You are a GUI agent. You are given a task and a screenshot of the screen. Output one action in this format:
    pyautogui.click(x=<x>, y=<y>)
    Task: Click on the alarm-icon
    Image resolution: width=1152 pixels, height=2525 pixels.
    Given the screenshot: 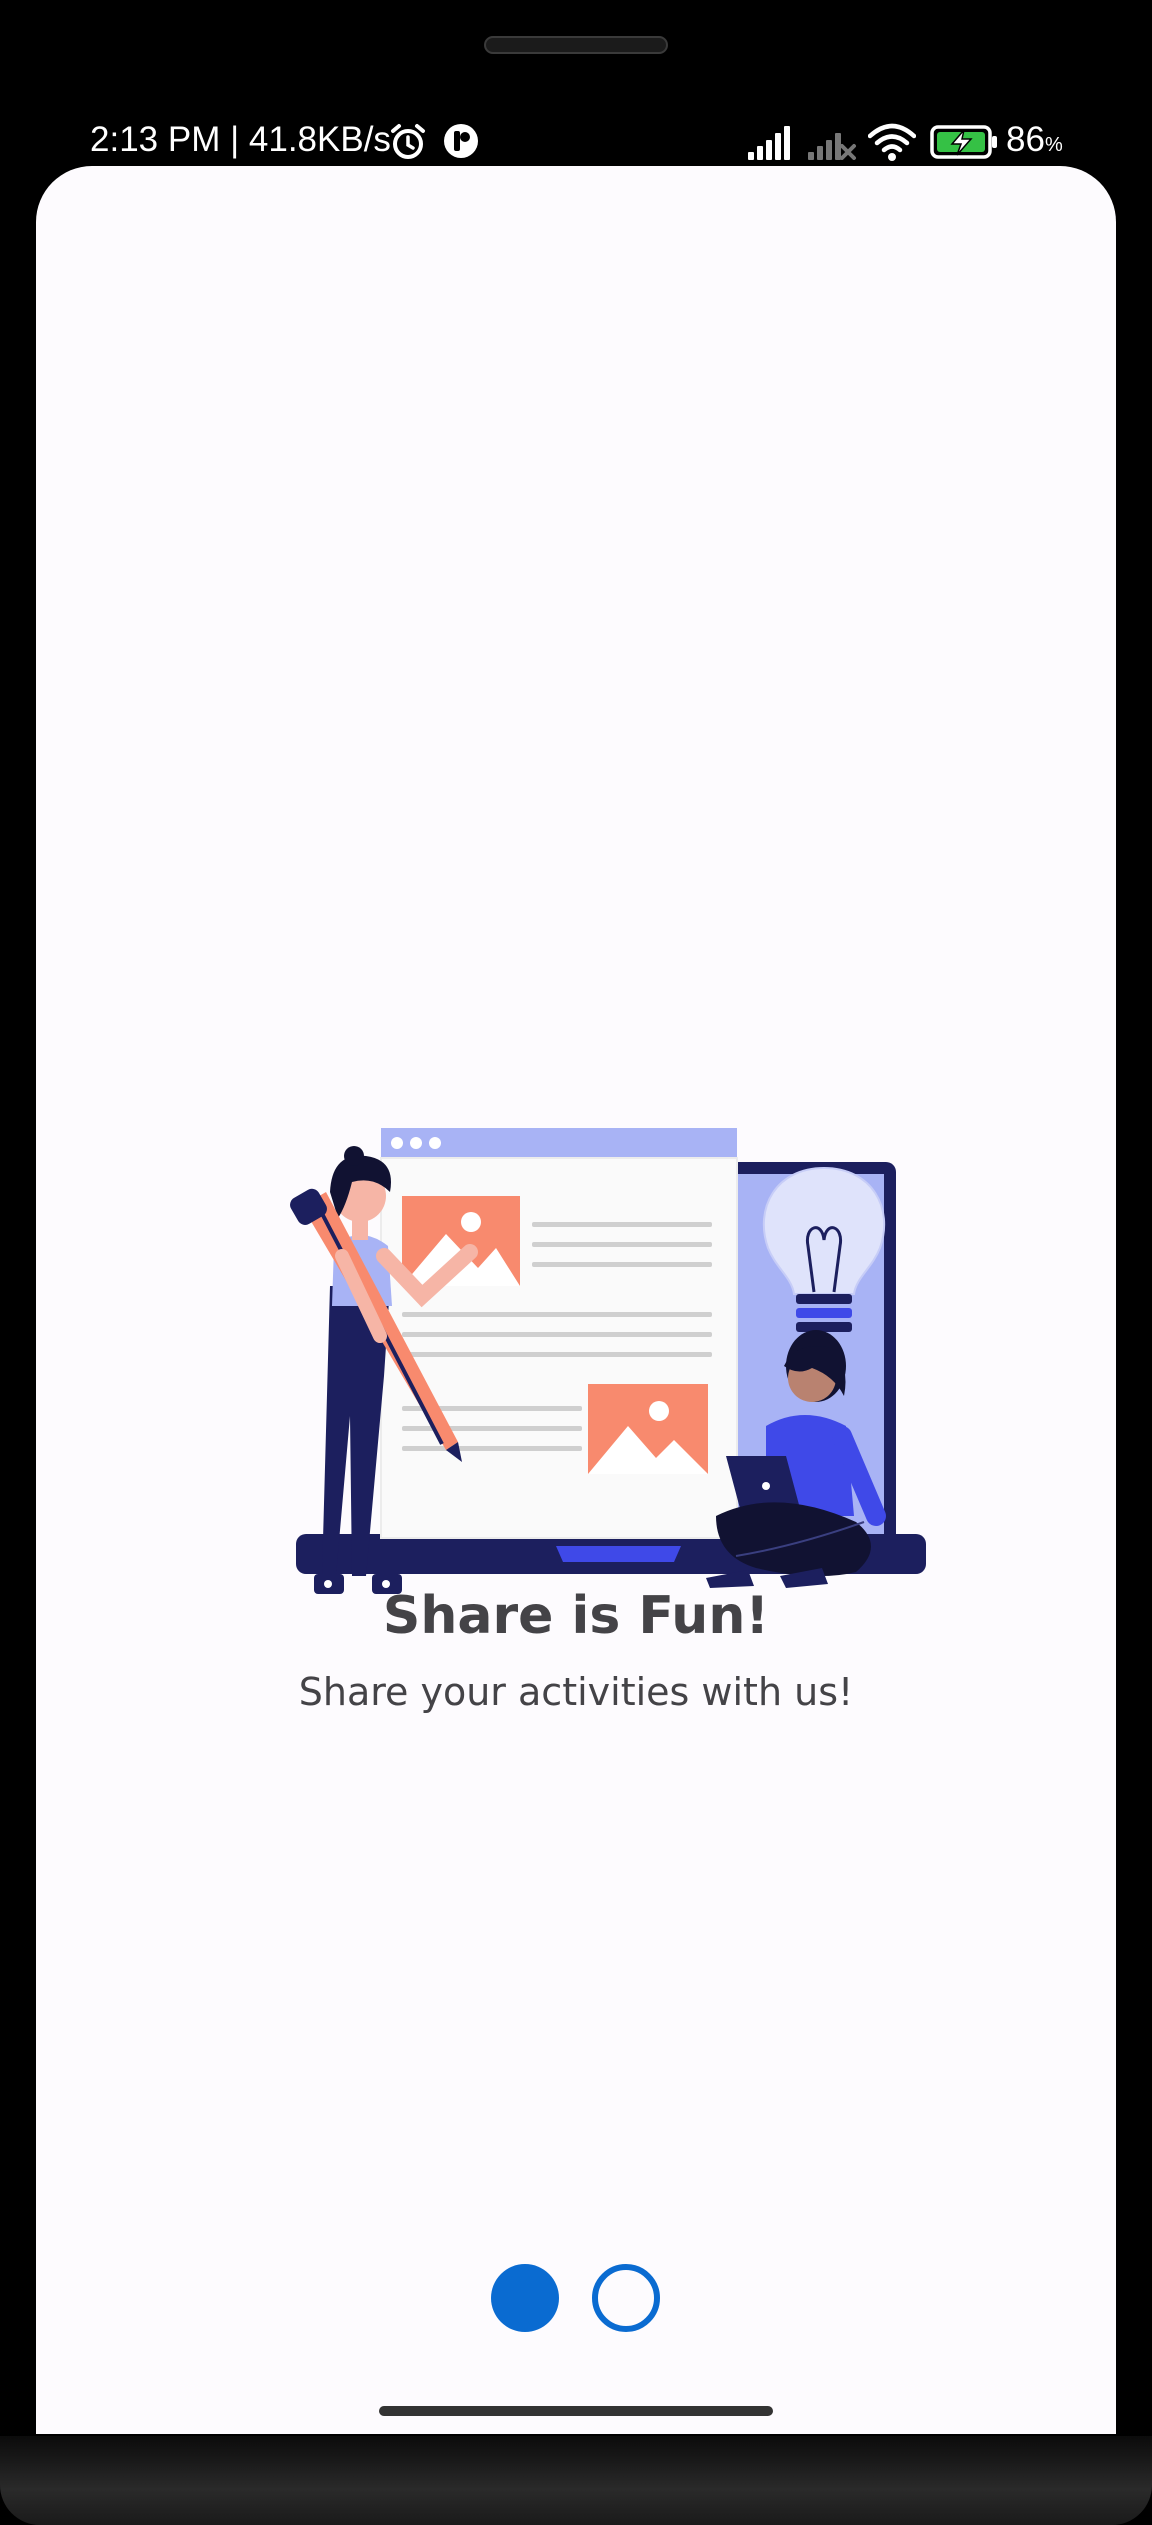 What is the action you would take?
    pyautogui.click(x=408, y=141)
    